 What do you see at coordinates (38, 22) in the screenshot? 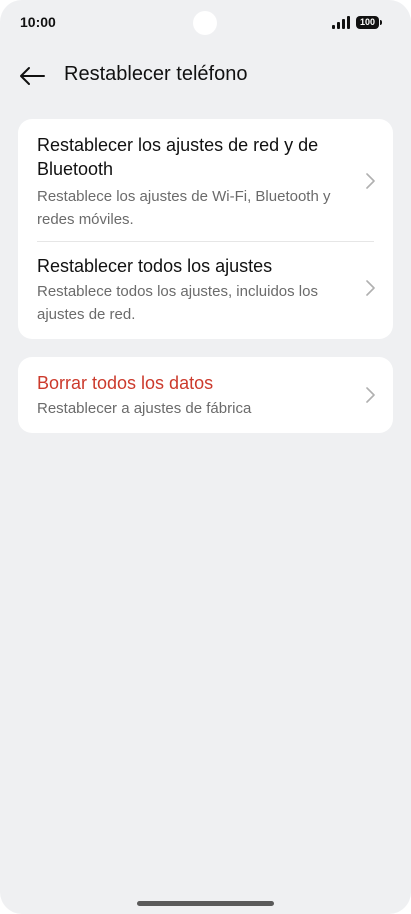
I see `status-time: 10:00` at bounding box center [38, 22].